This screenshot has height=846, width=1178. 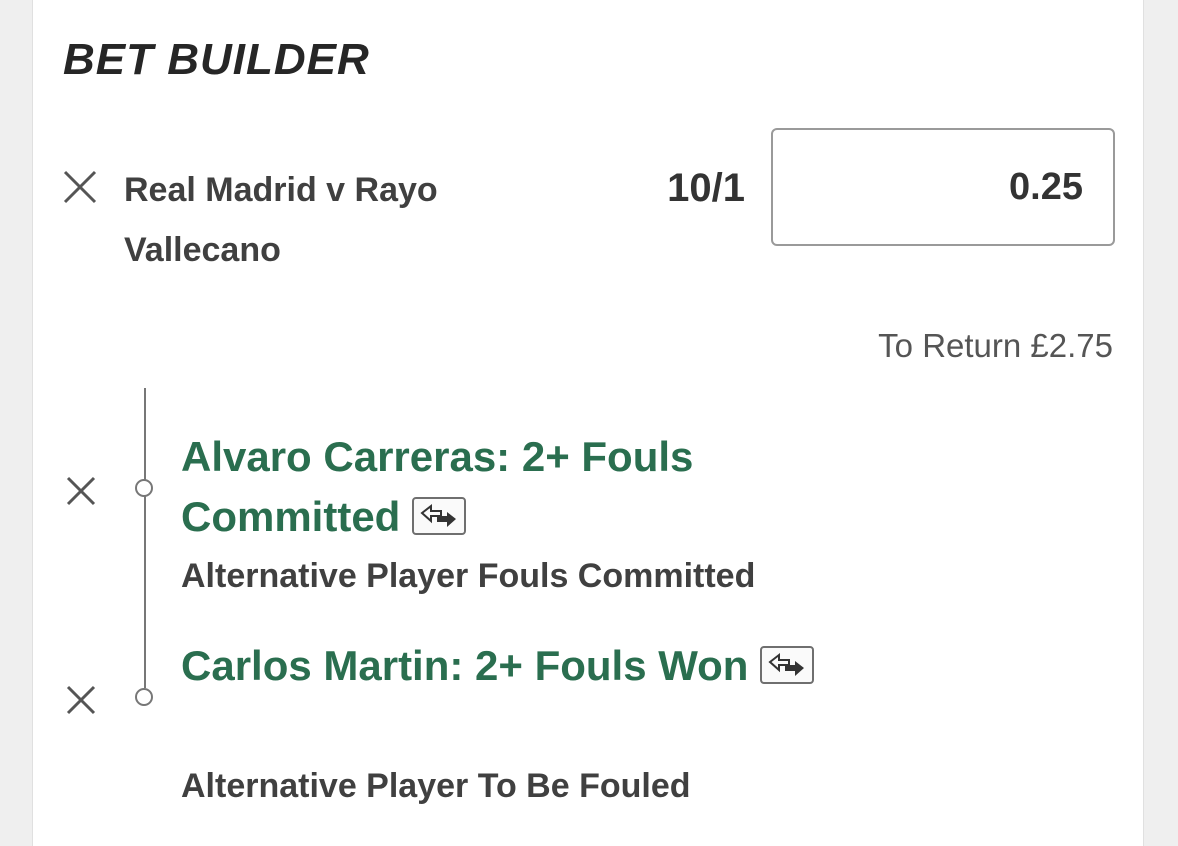 I want to click on selection-title: Alvaro Carreras: 2+ Fouls Committed, so click(x=501, y=487).